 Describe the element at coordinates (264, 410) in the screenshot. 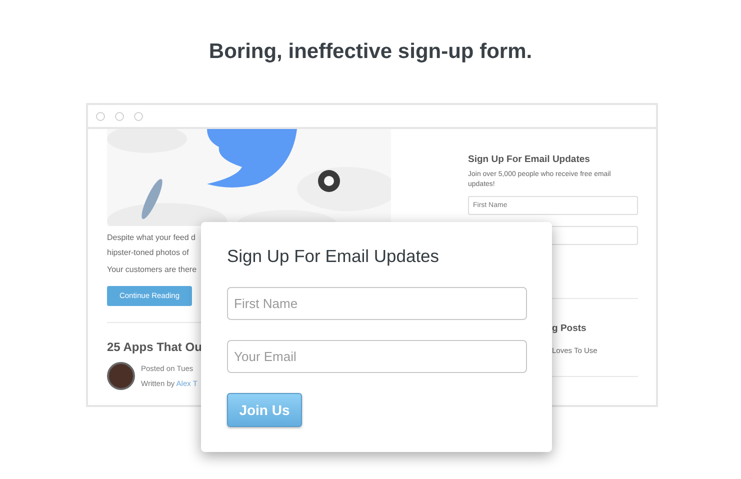

I see `join-button: Join Us` at that location.